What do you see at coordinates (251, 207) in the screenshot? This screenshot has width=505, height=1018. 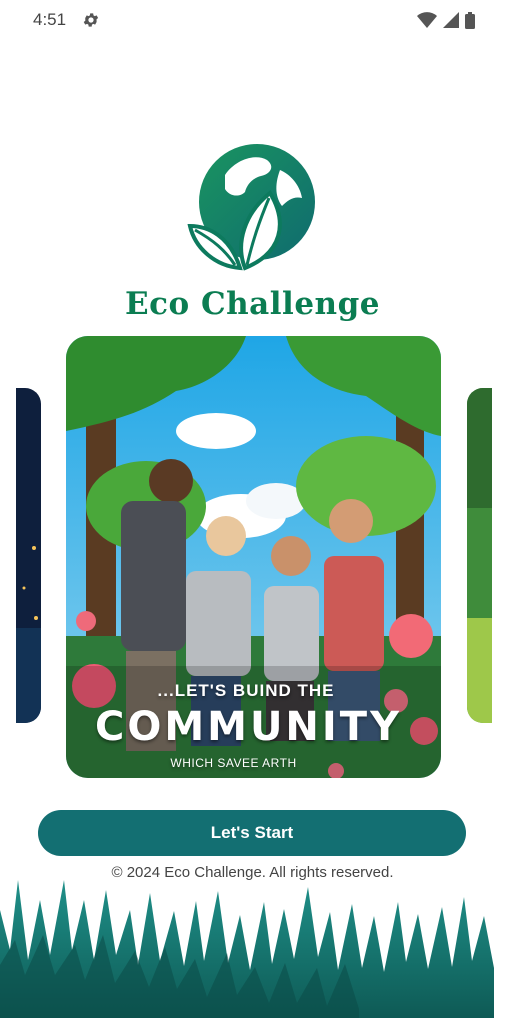 I see `globe-leaf-logo` at bounding box center [251, 207].